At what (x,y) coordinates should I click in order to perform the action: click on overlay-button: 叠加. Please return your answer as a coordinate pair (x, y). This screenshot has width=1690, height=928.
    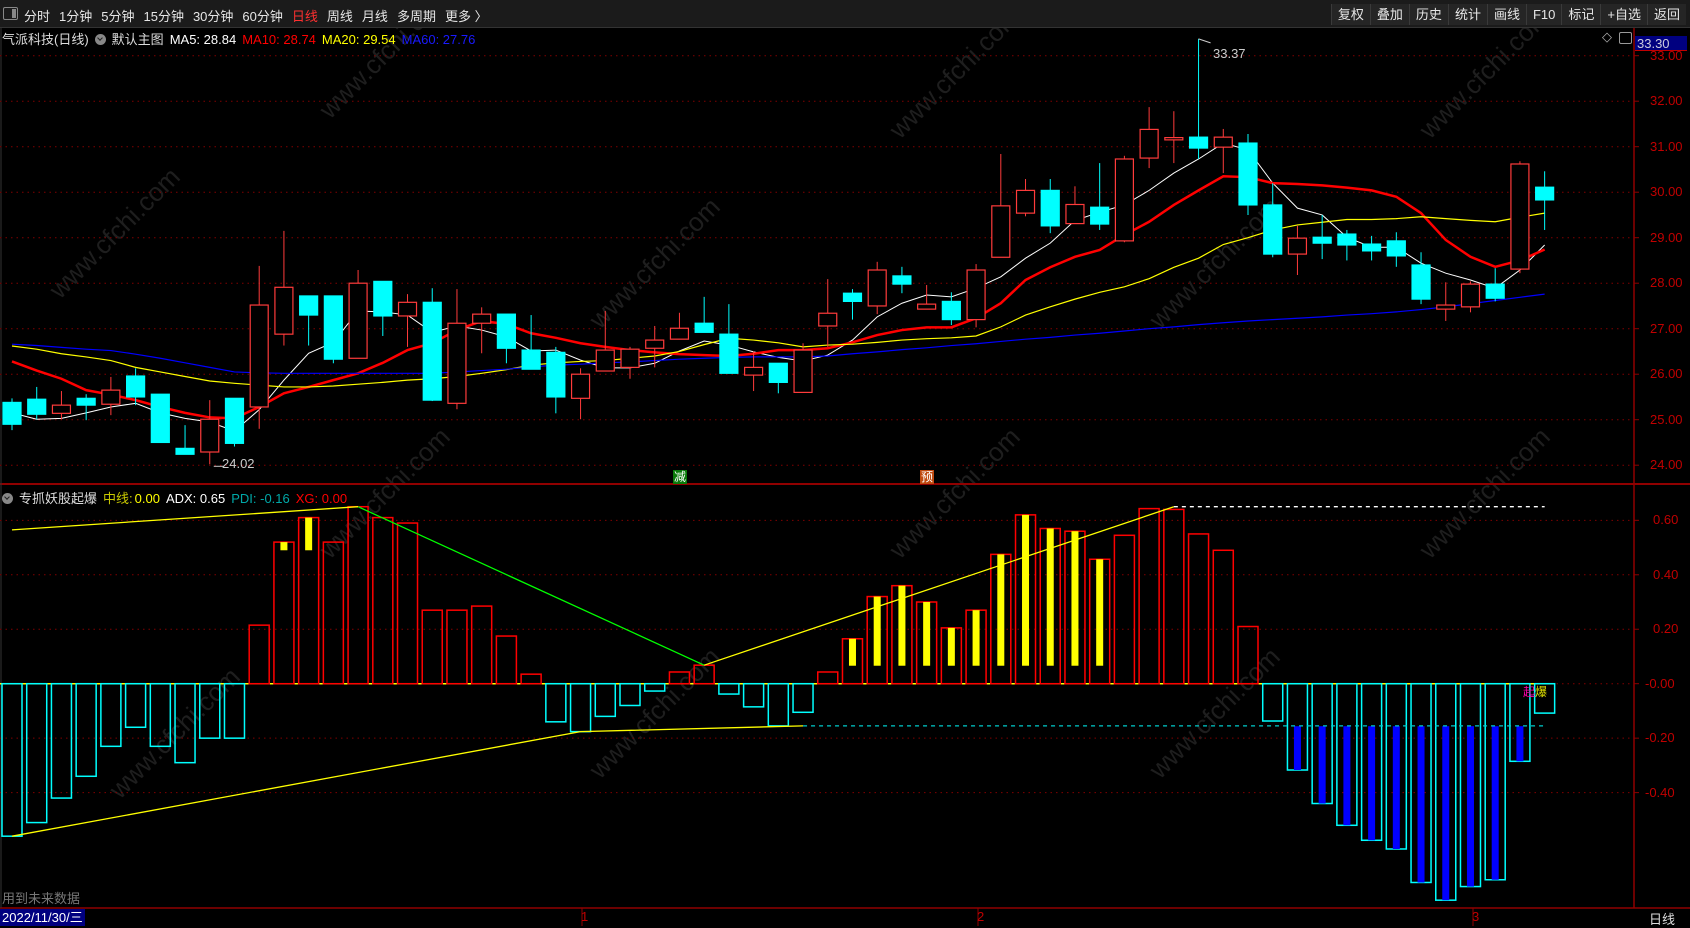
    Looking at the image, I should click on (1389, 14).